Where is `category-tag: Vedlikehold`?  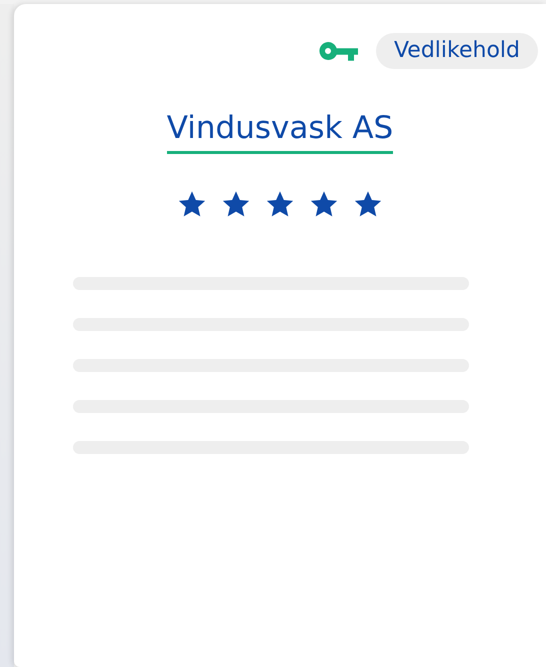 category-tag: Vedlikehold is located at coordinates (457, 51).